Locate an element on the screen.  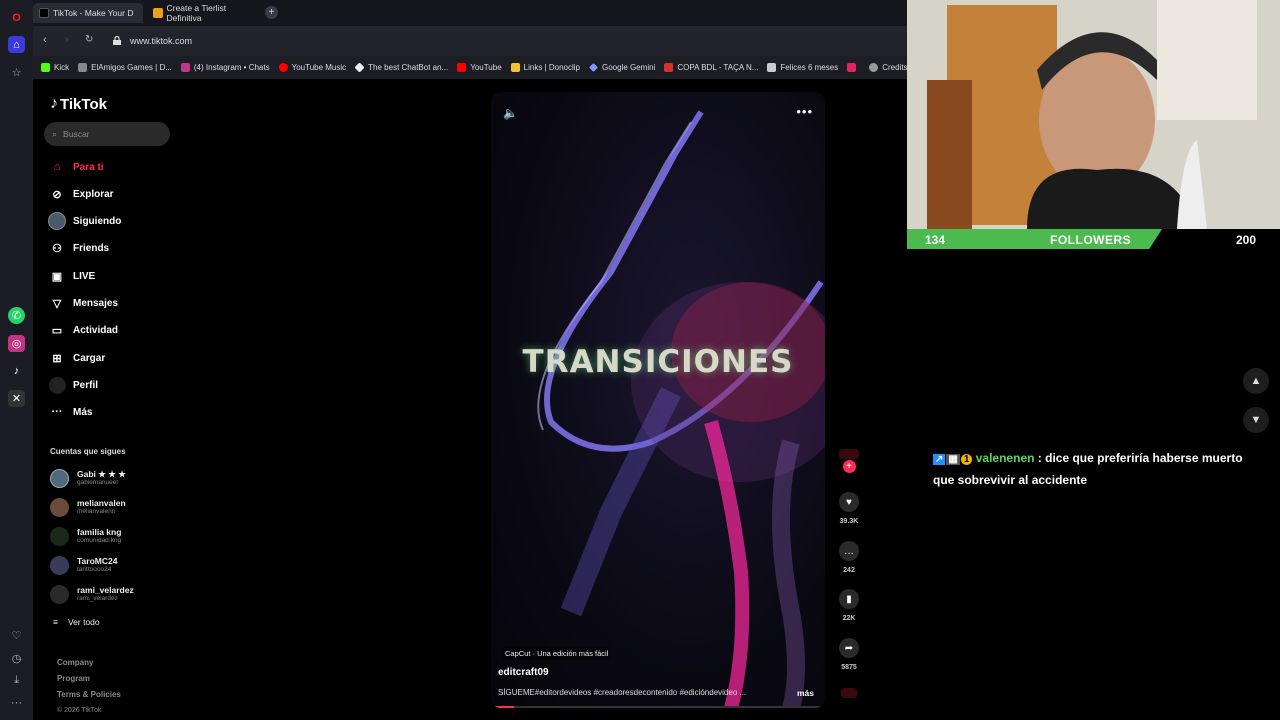
compass-icon: ⊘ is located at coordinates (57, 194).